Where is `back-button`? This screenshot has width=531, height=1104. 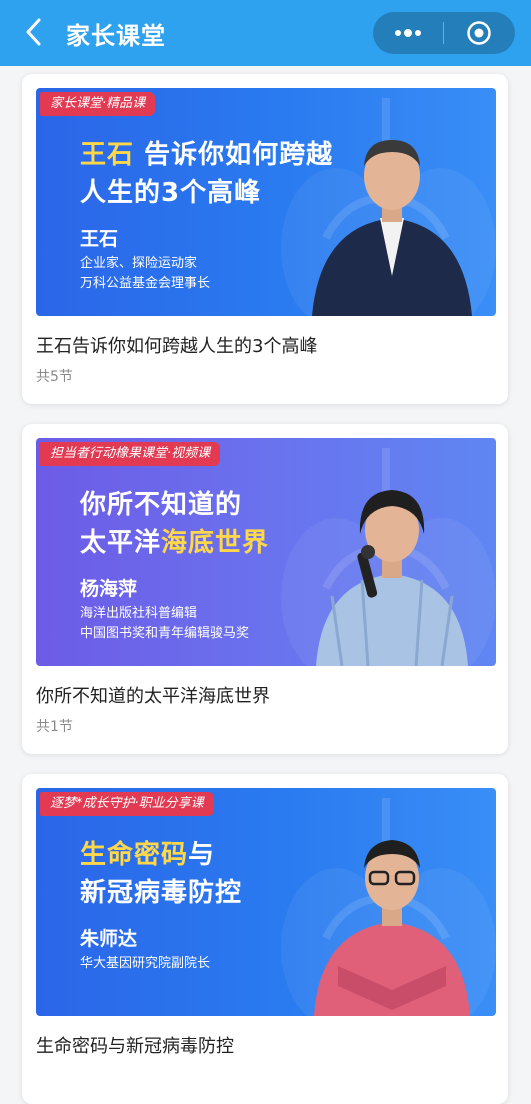
back-button is located at coordinates (34, 32).